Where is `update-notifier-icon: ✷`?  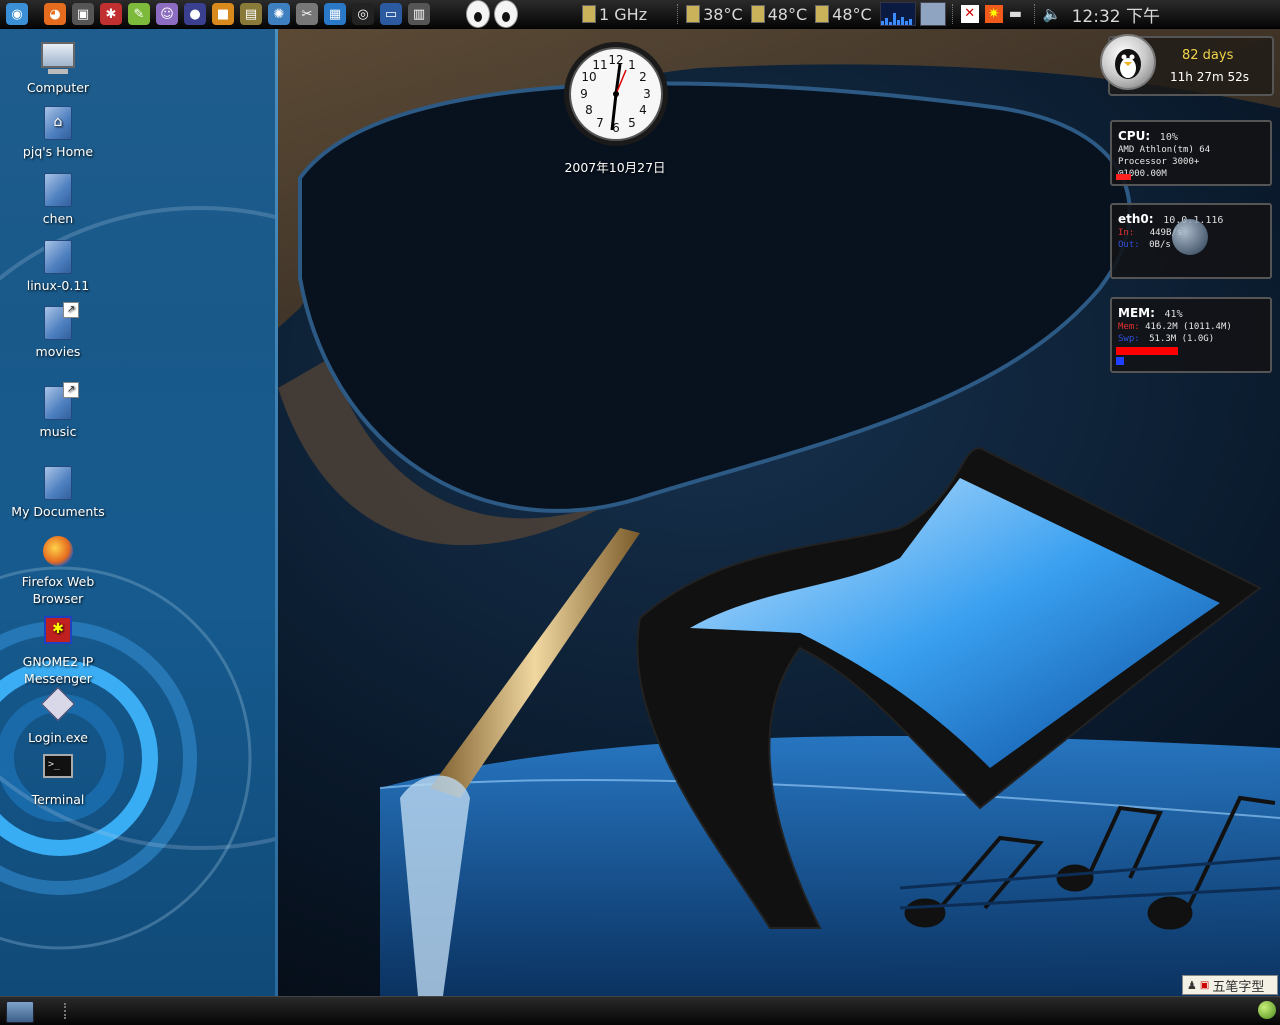
update-notifier-icon: ✷ is located at coordinates (993, 14).